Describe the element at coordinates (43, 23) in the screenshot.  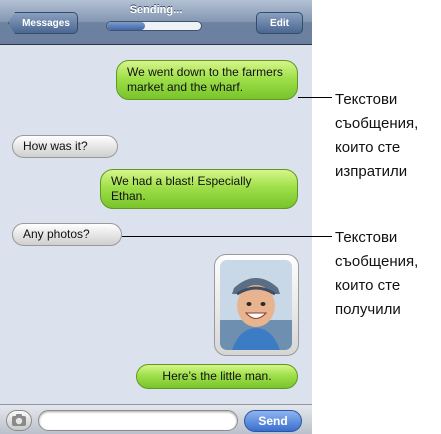
I see `messages-back-button: Messages` at that location.